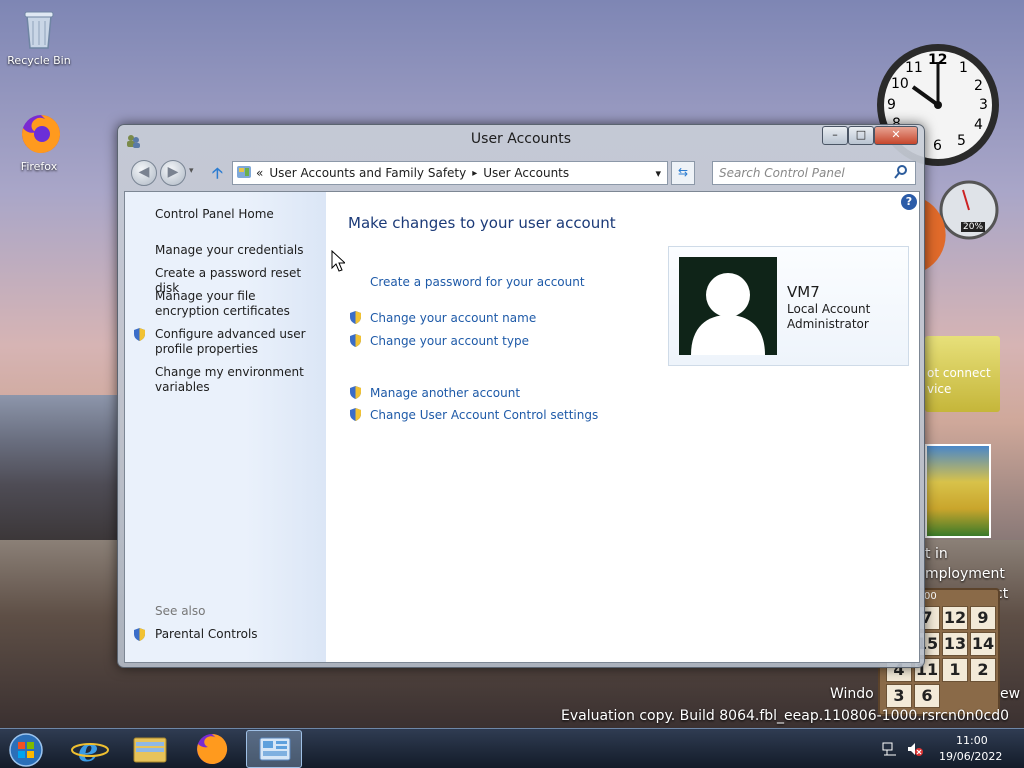 This screenshot has width=1024, height=768. I want to click on account-card: VM7 Local Account Administrator, so click(788, 306).